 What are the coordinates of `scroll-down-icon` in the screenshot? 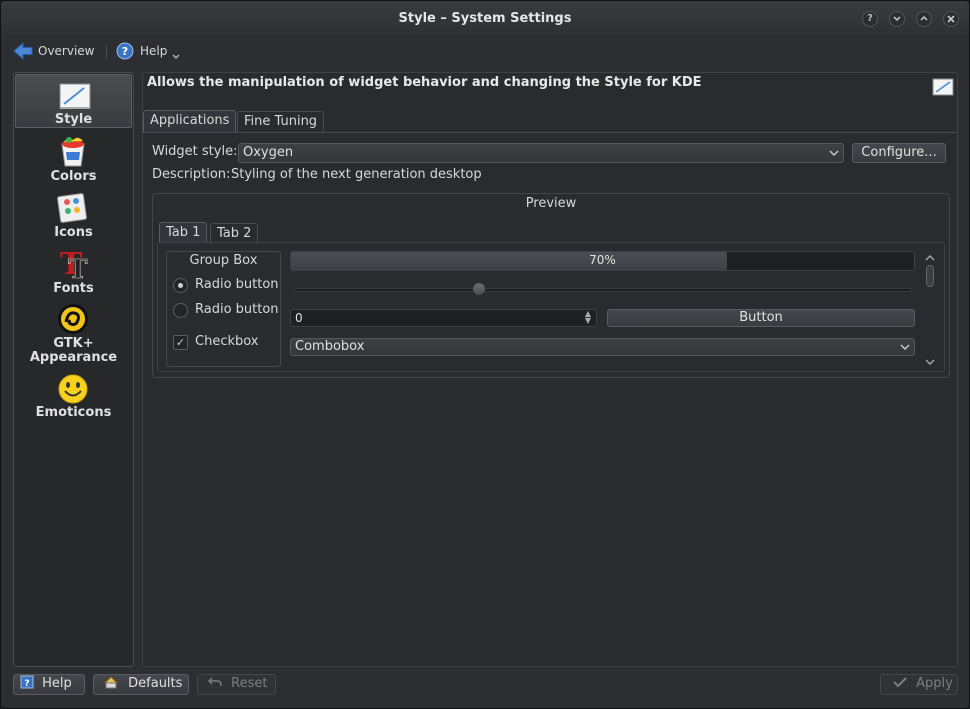 It's located at (930, 362).